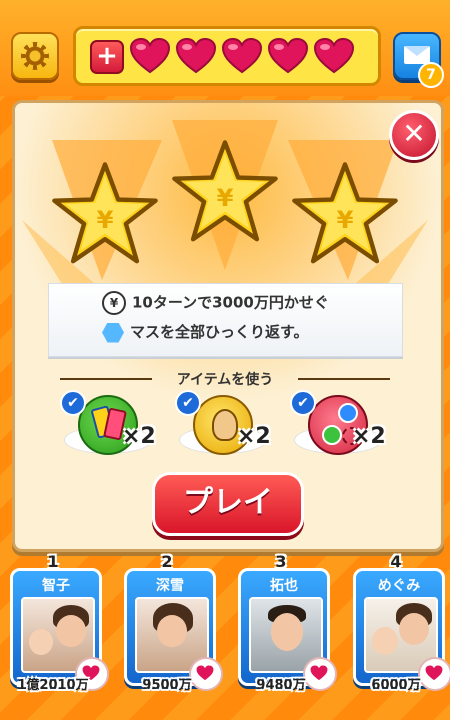 This screenshot has width=450, height=720. I want to click on friend-name: 智子, so click(56, 586).